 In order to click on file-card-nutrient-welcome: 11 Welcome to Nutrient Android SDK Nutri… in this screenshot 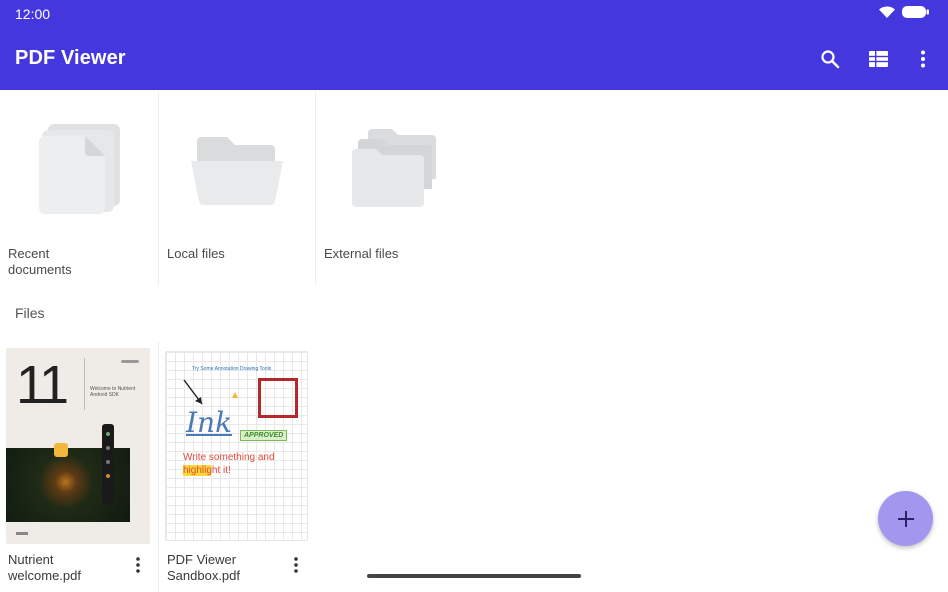, I will do `click(75, 468)`.